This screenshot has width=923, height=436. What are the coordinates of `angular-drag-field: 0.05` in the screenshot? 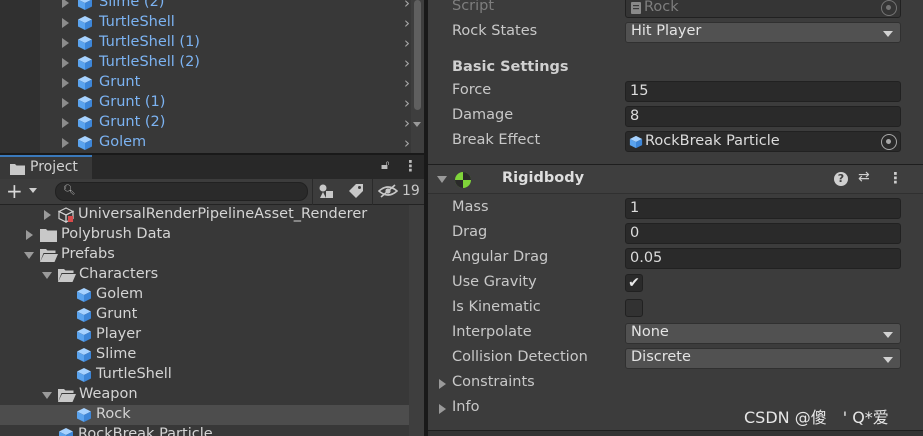 It's located at (763, 258).